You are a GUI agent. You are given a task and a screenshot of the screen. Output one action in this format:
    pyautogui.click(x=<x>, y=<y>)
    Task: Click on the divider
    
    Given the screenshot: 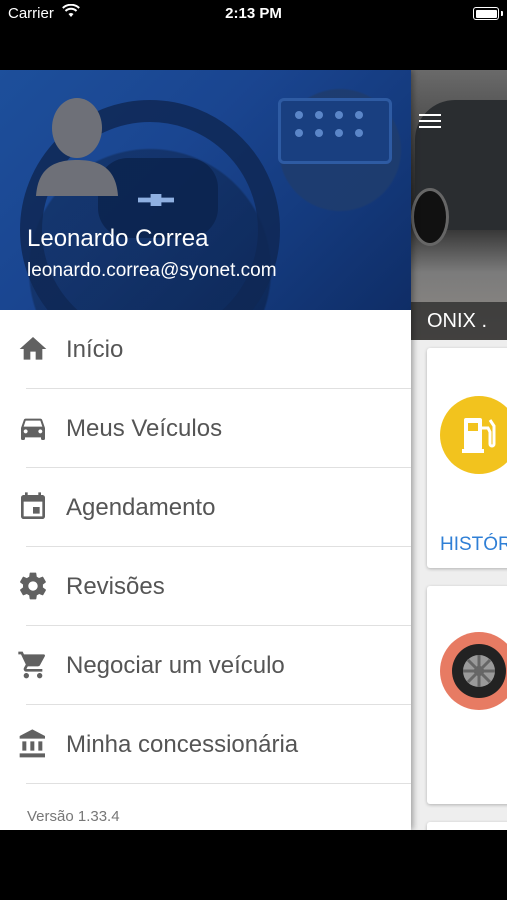 What is the action you would take?
    pyautogui.click(x=218, y=783)
    